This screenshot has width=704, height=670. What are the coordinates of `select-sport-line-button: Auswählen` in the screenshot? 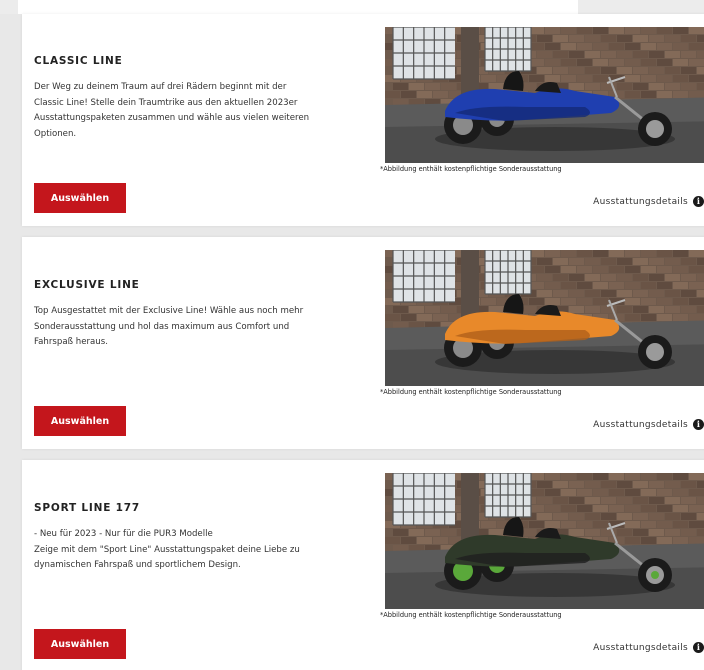 It's located at (80, 644).